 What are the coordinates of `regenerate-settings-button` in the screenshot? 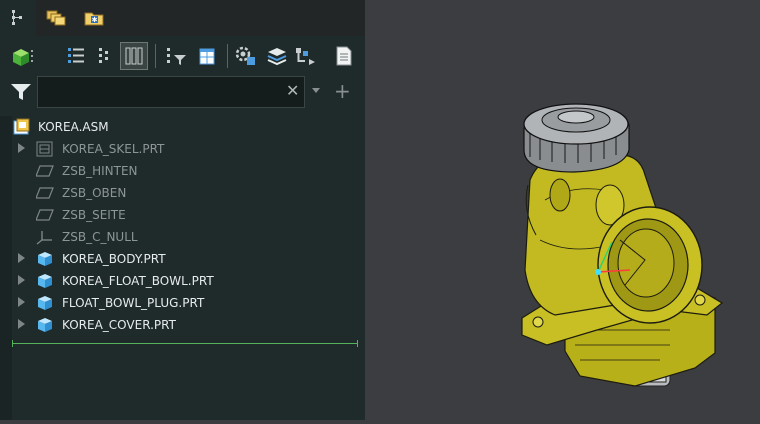 It's located at (246, 56).